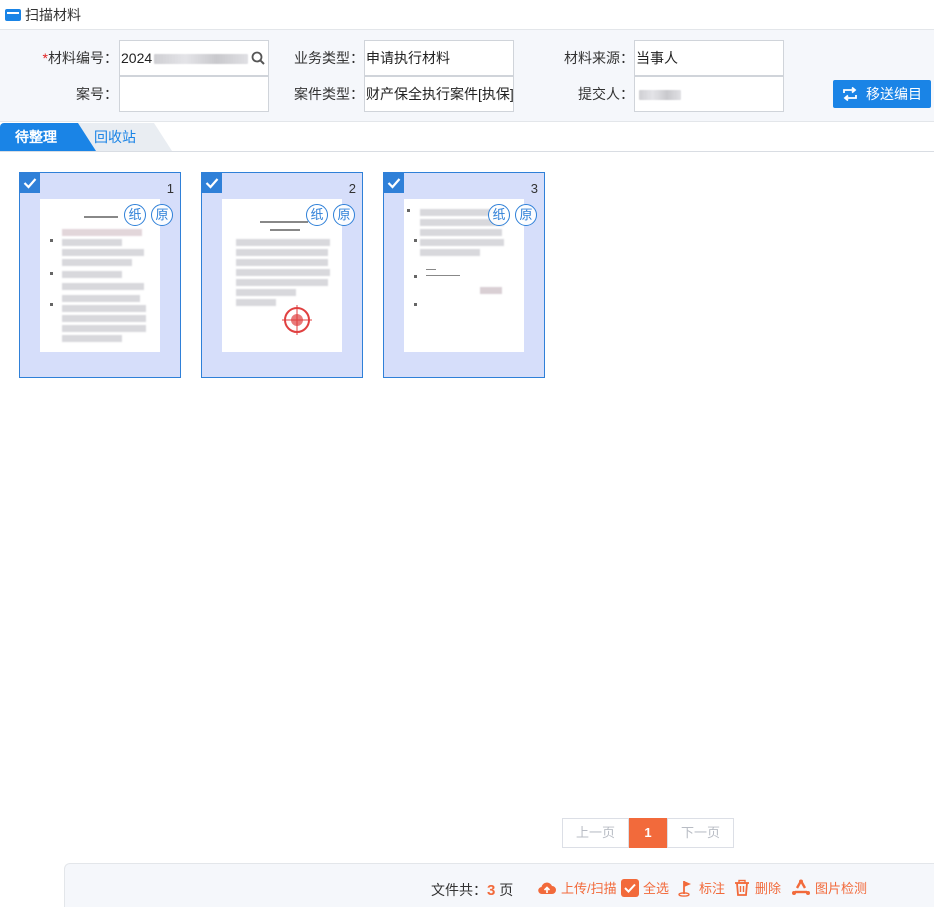  I want to click on source-input: 当事人, so click(709, 58).